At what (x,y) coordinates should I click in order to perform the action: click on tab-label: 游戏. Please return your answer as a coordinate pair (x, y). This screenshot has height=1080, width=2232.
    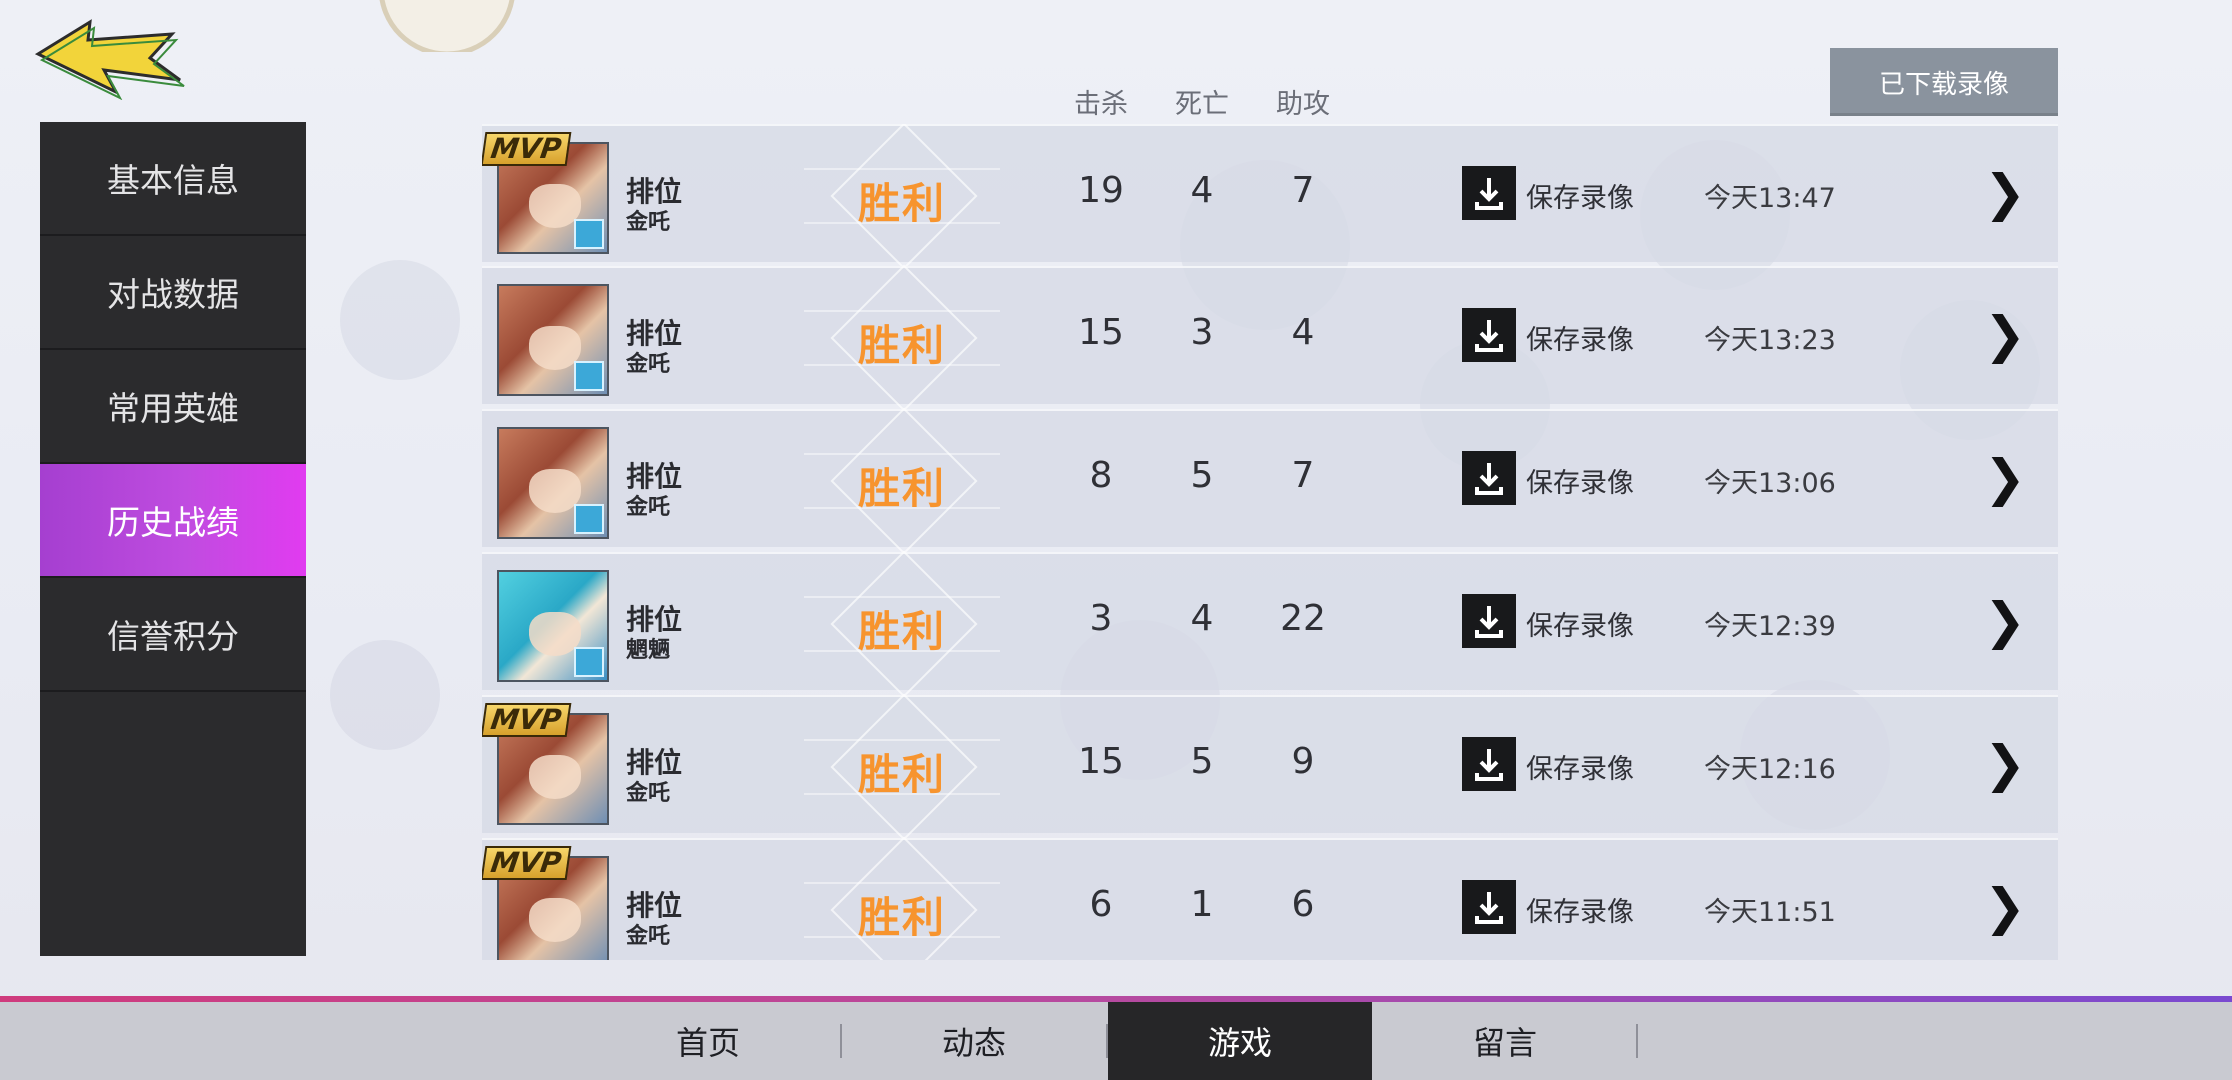
    Looking at the image, I should click on (1239, 1043).